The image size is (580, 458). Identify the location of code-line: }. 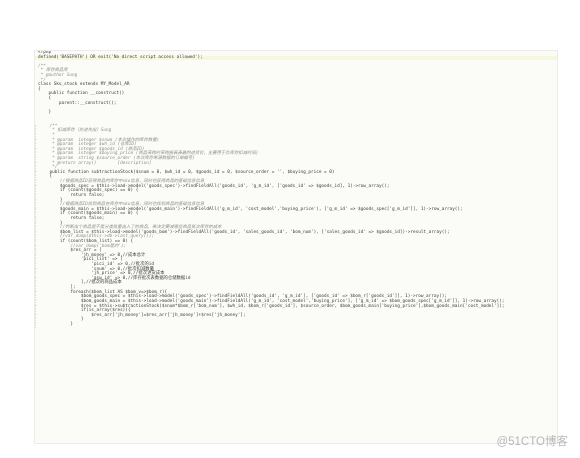
(296, 325).